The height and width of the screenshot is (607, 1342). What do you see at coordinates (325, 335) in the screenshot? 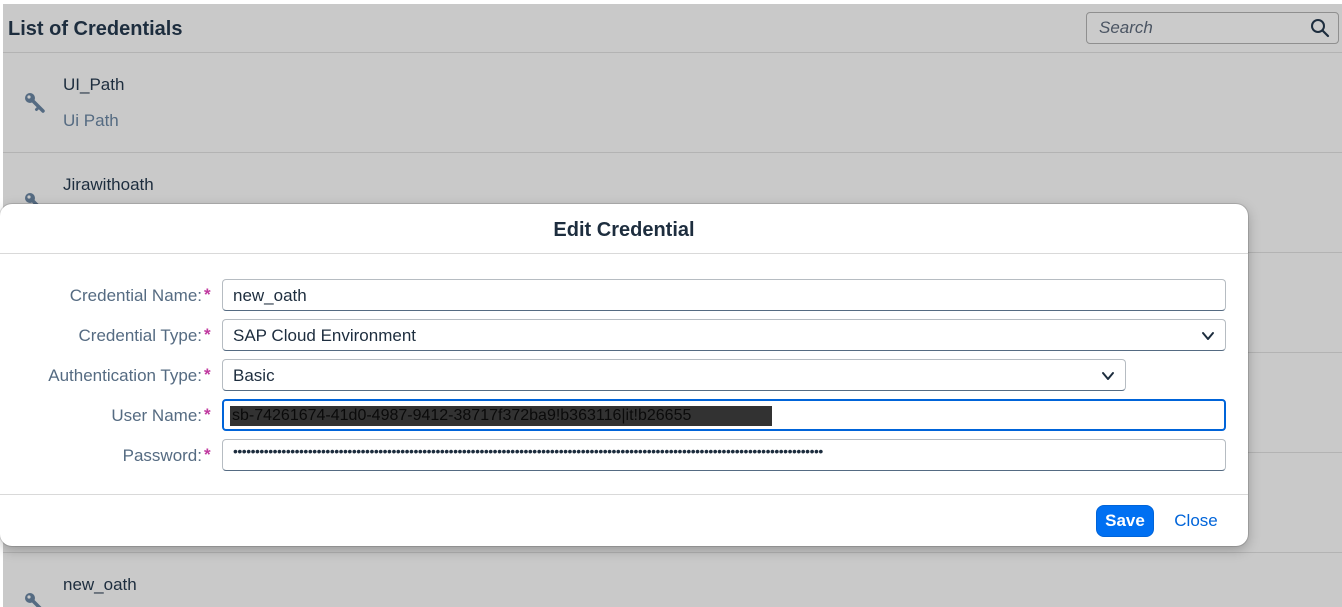
I see `credential-type-value: SAP Cloud Environment` at bounding box center [325, 335].